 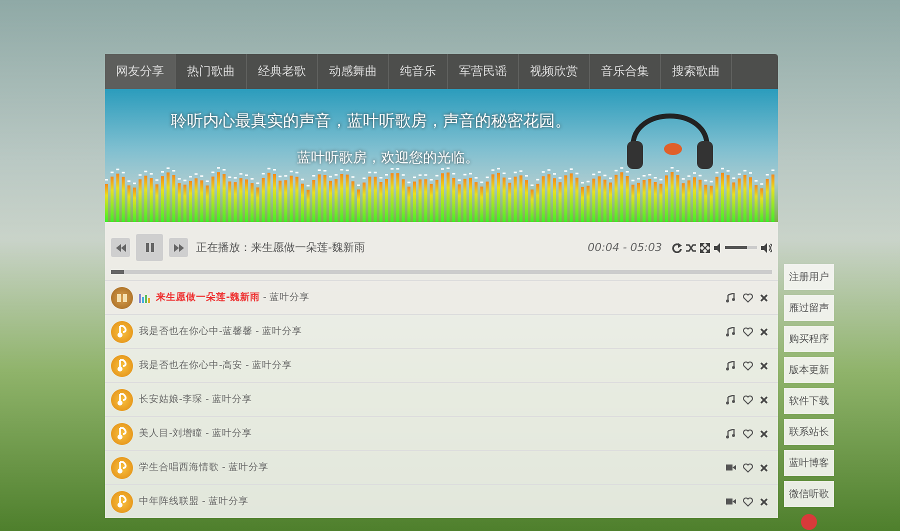 I want to click on volume-high-icon, so click(x=766, y=247).